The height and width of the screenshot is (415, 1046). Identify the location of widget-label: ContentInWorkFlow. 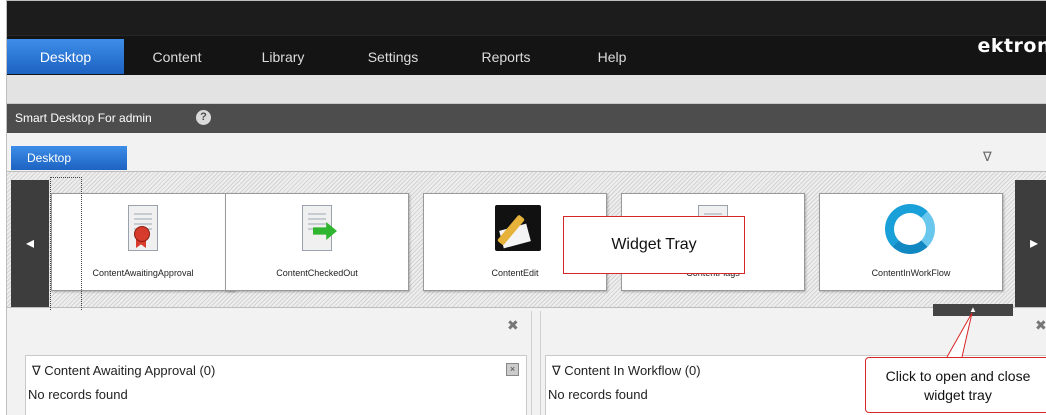
(911, 273).